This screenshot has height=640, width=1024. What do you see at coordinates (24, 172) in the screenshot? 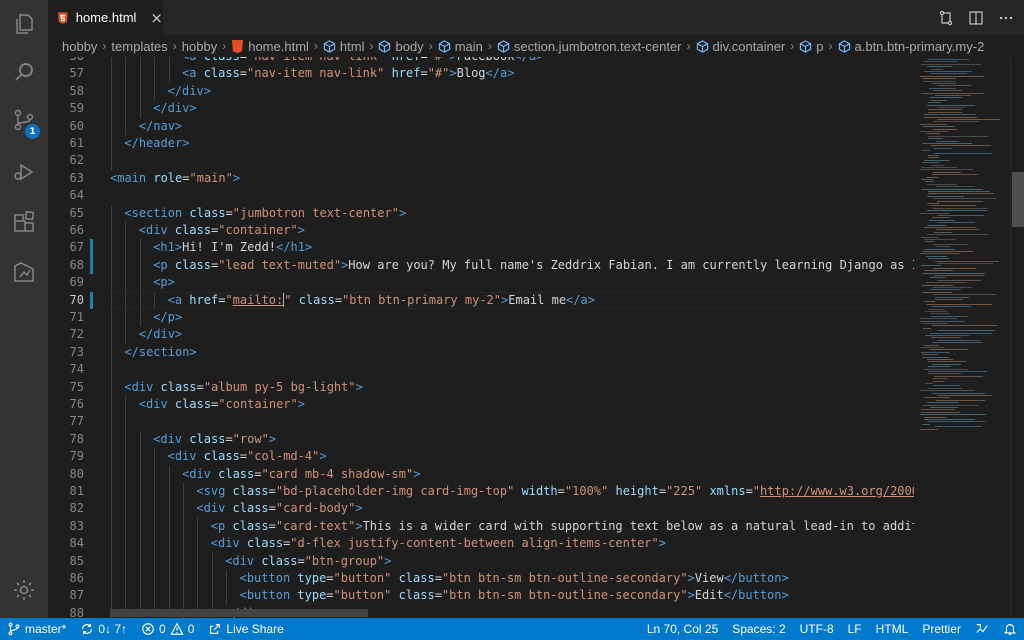
I see `run-debug-icon` at bounding box center [24, 172].